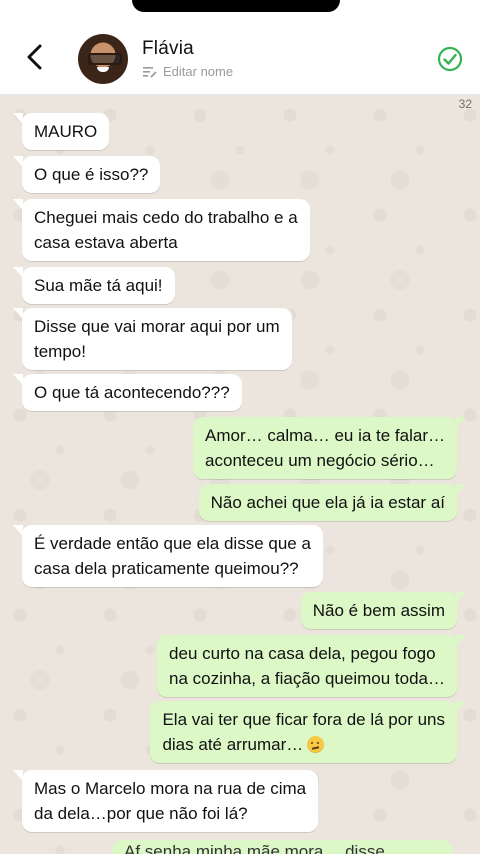 Image resolution: width=480 pixels, height=854 pixels. What do you see at coordinates (327, 502) in the screenshot?
I see `message-text: Não achei que ela já ia estar aí` at bounding box center [327, 502].